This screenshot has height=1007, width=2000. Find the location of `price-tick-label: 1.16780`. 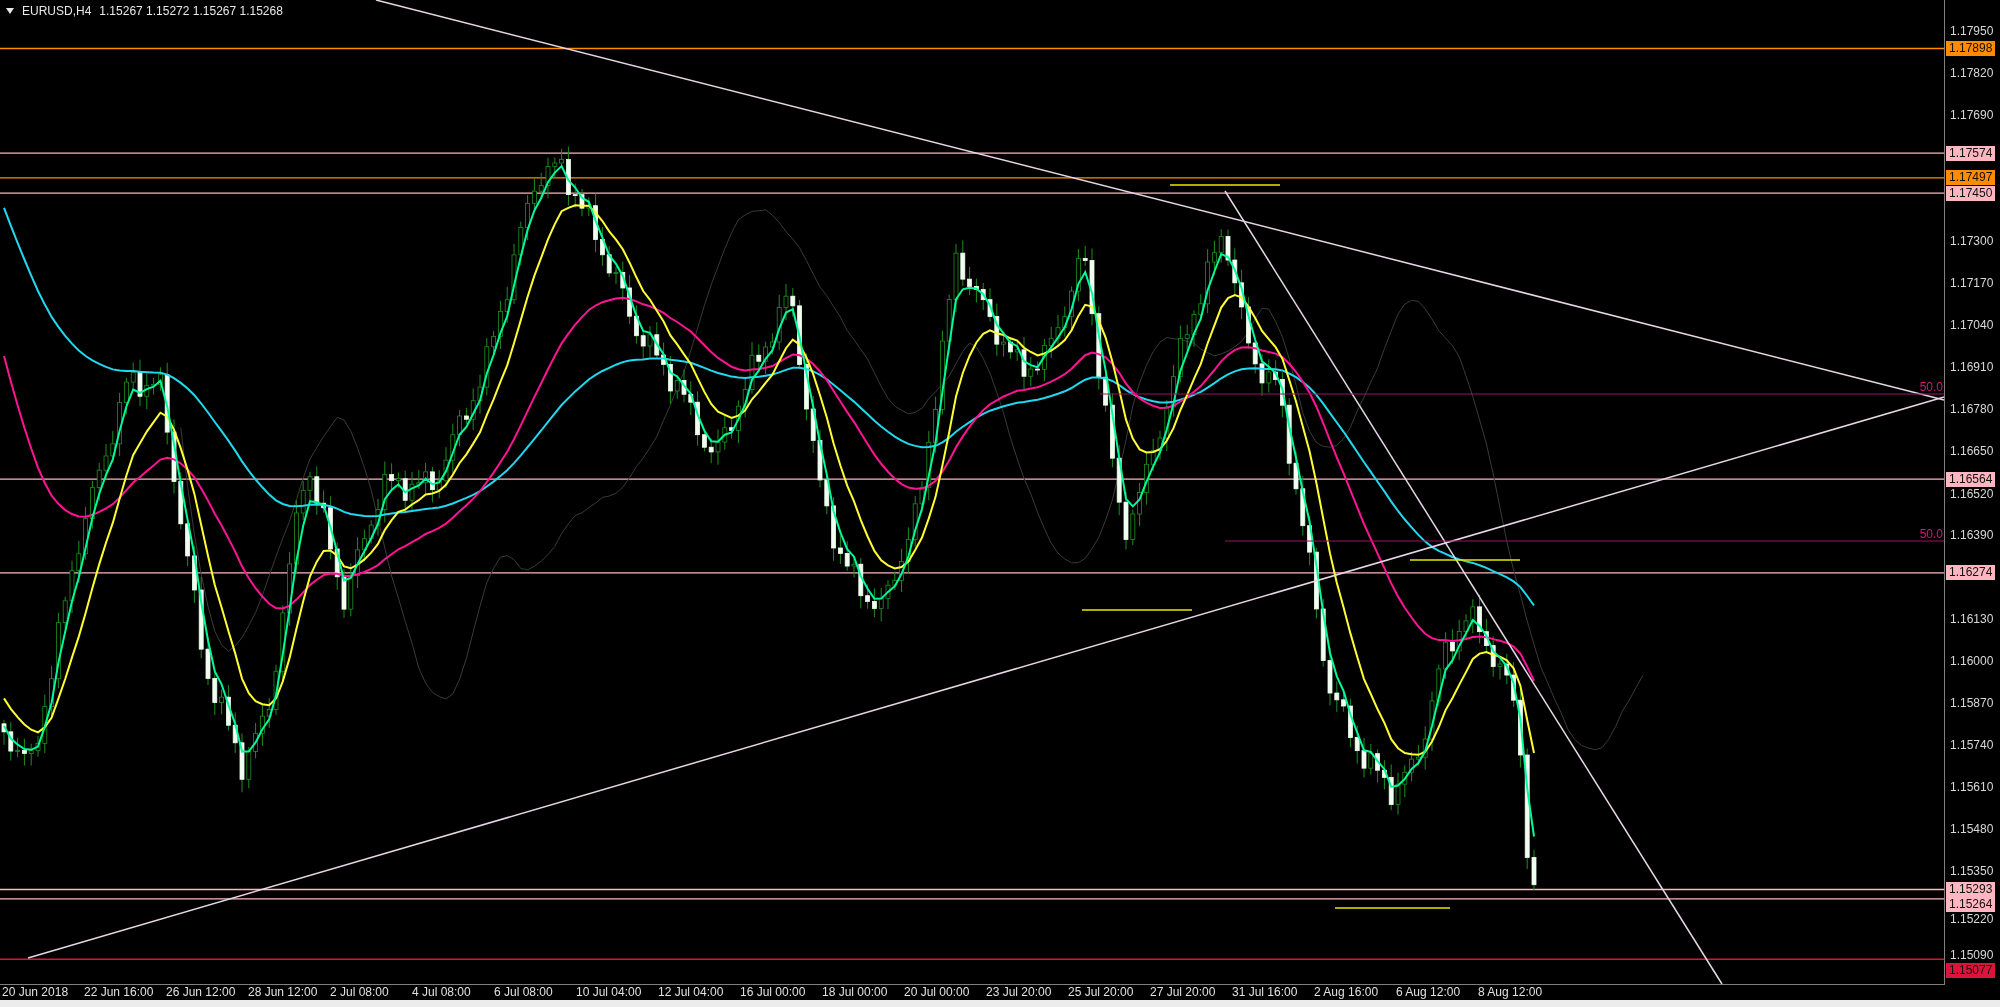

price-tick-label: 1.16780 is located at coordinates (1972, 409).